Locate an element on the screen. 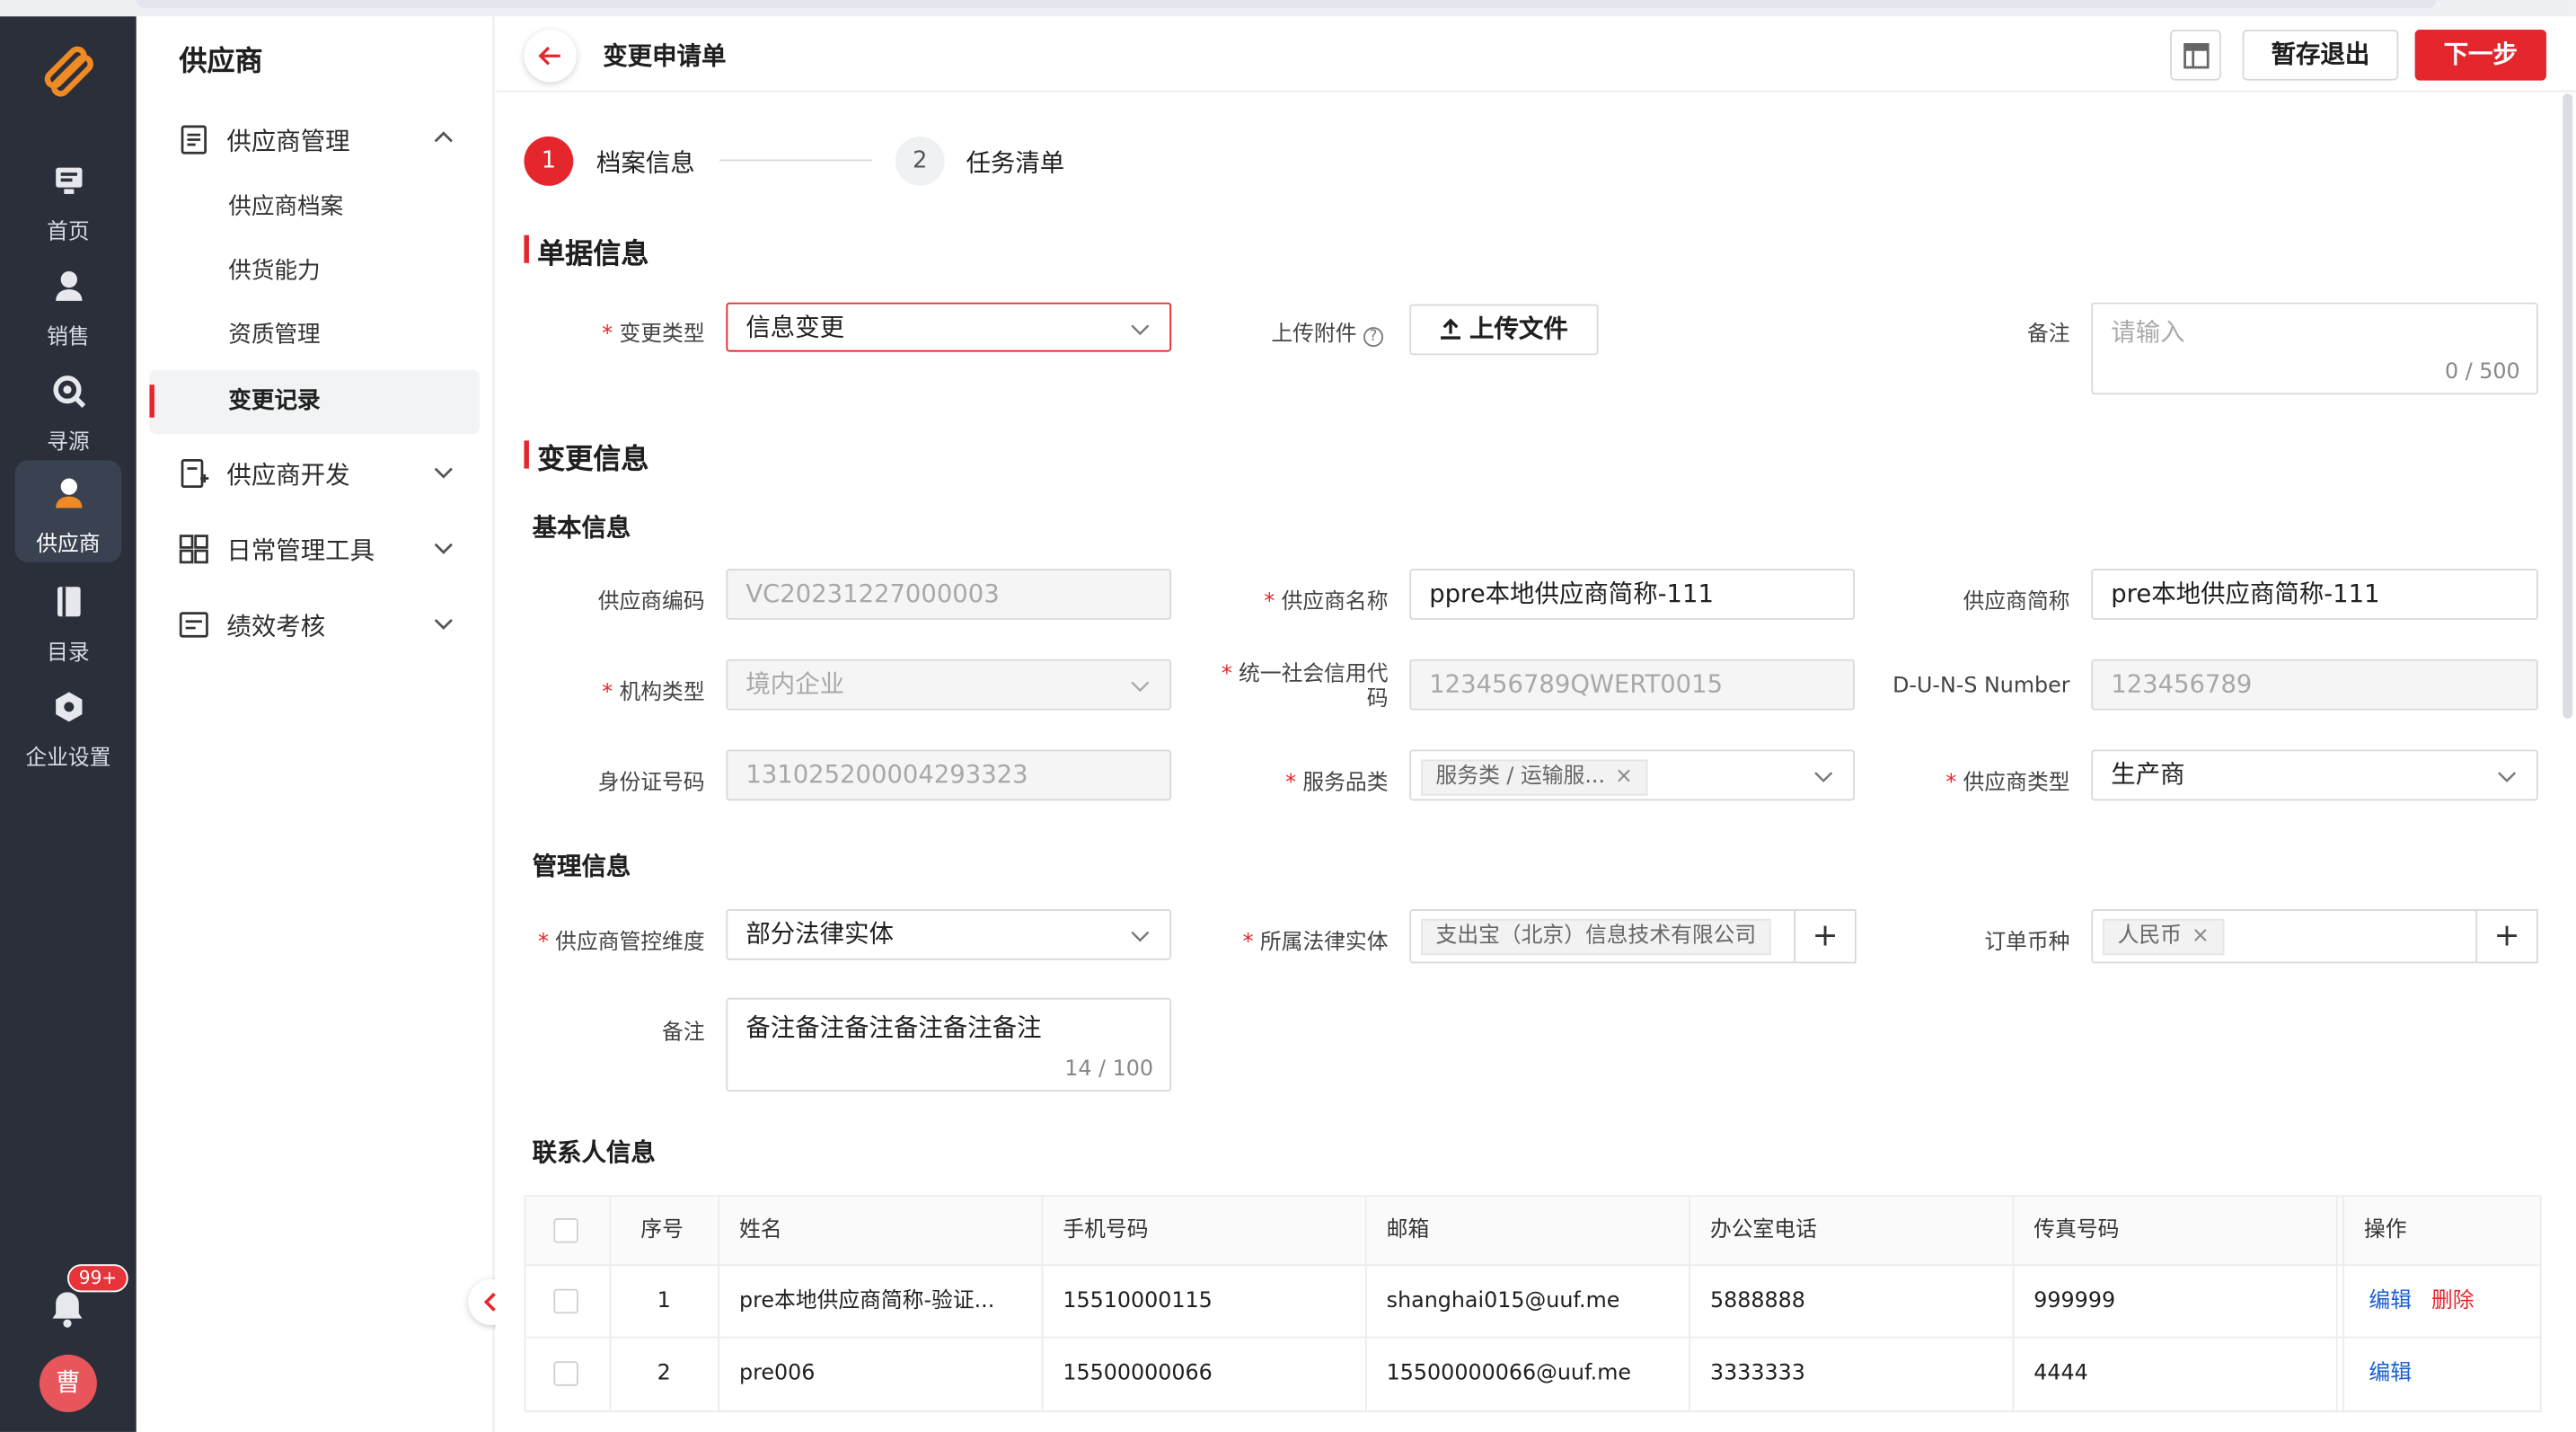 The width and height of the screenshot is (2576, 1432). window-top-strip is located at coordinates (1288, 8).